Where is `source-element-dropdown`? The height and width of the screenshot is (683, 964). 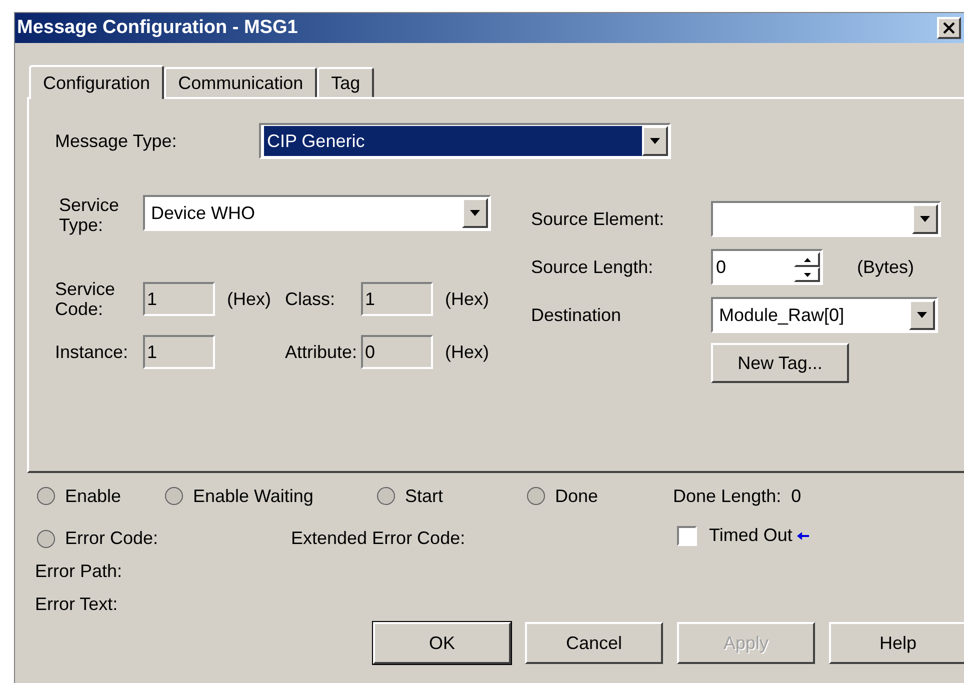
source-element-dropdown is located at coordinates (826, 219).